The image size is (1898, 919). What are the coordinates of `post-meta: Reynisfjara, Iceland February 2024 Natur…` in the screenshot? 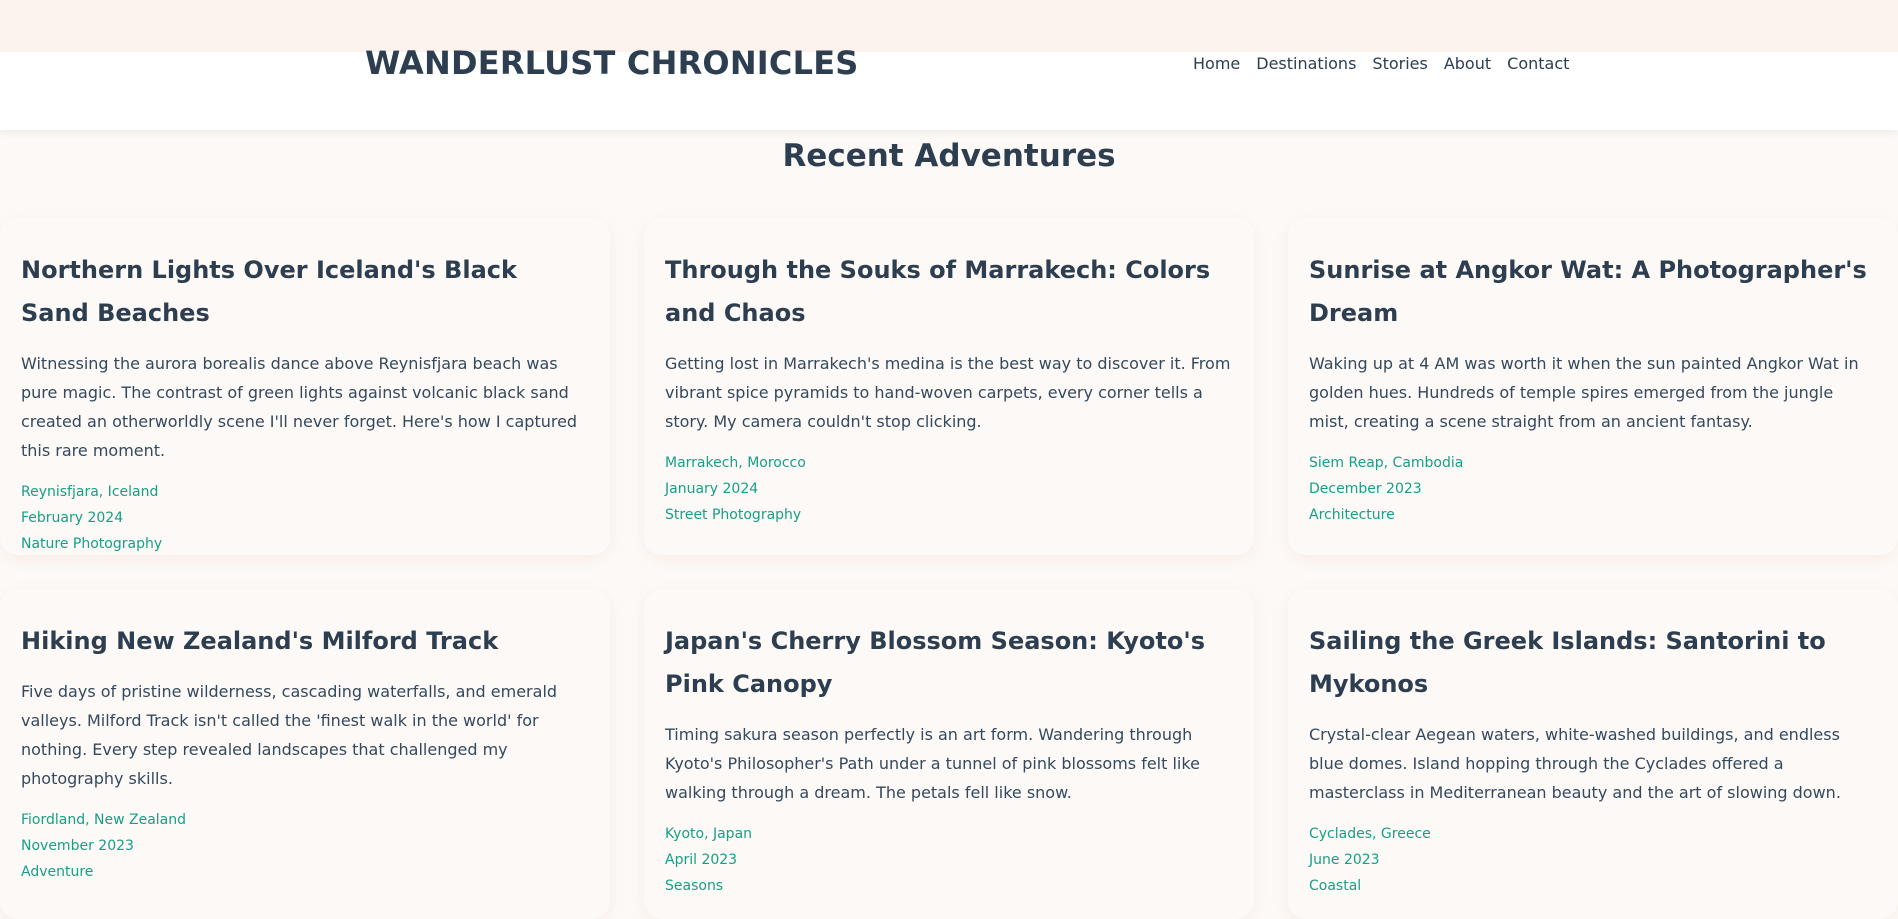 It's located at (305, 518).